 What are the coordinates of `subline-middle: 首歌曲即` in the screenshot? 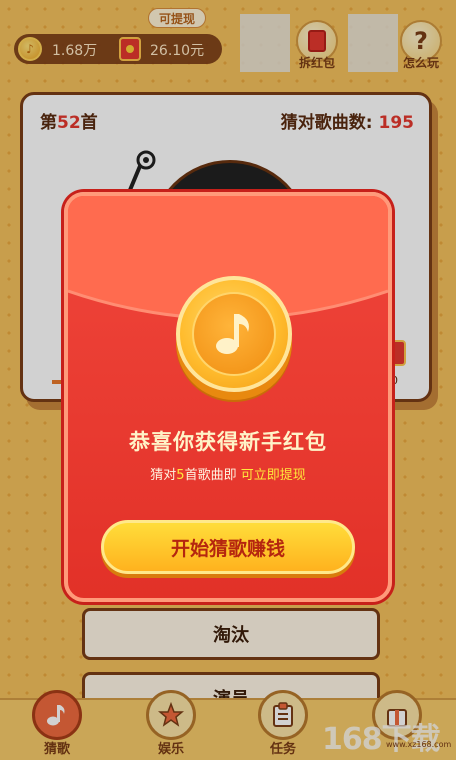 It's located at (210, 475).